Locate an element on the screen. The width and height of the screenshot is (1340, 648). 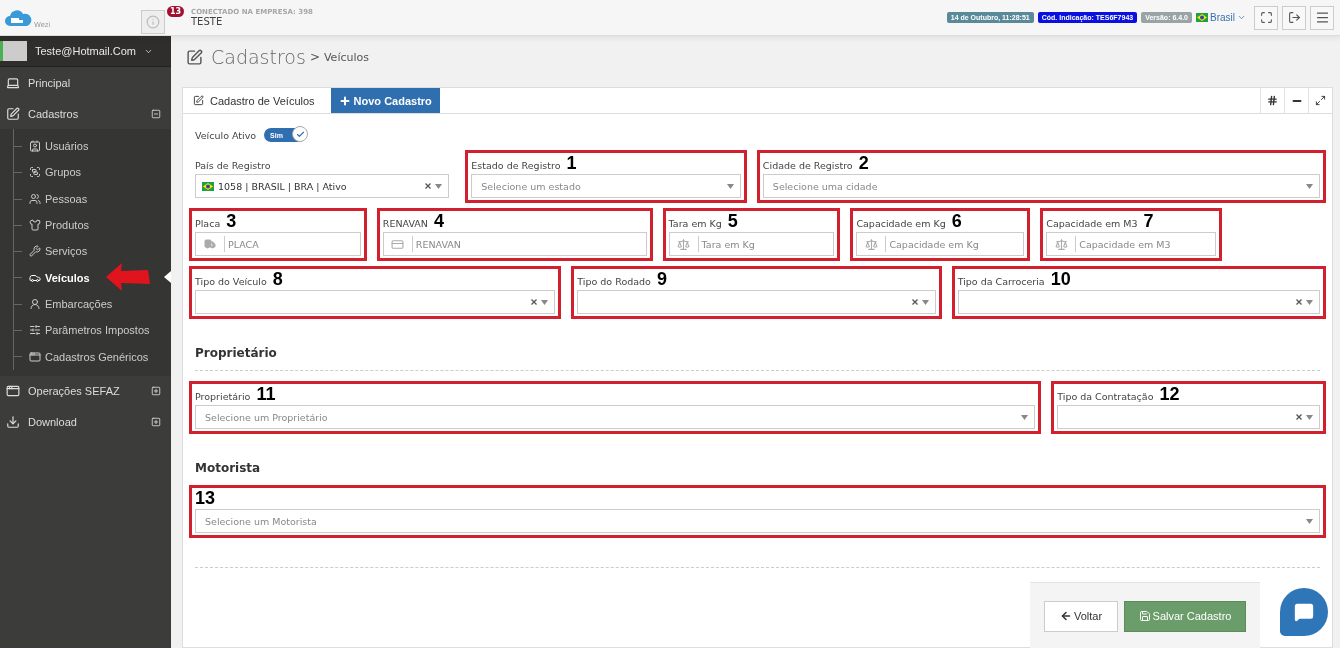
select-placeholder: Selecione uma cidade is located at coordinates (825, 186).